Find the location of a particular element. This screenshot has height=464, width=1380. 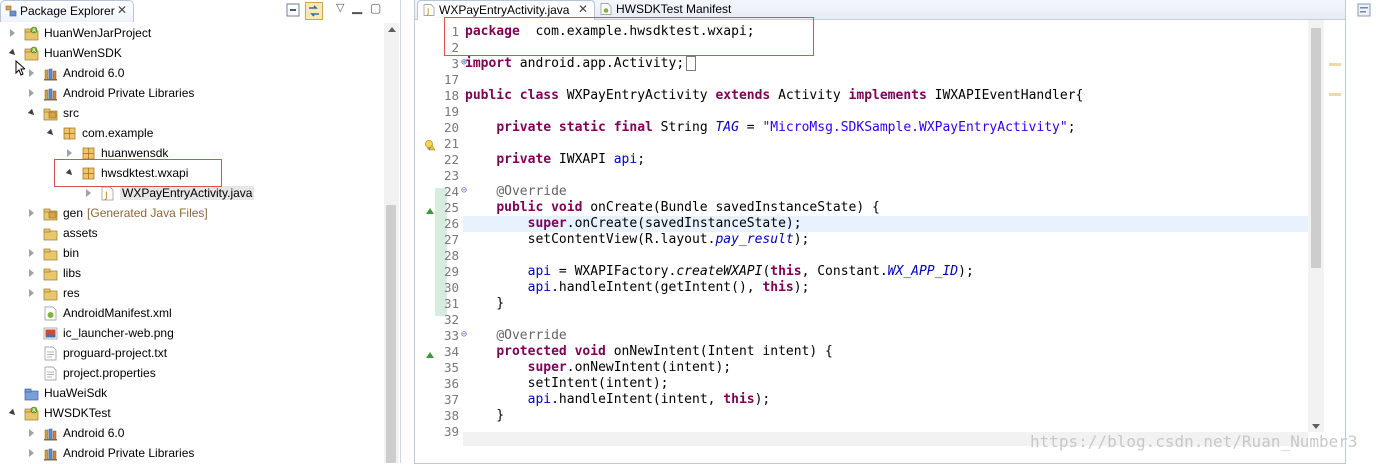

tree-item-text: HuanWenSDK is located at coordinates (83, 53).